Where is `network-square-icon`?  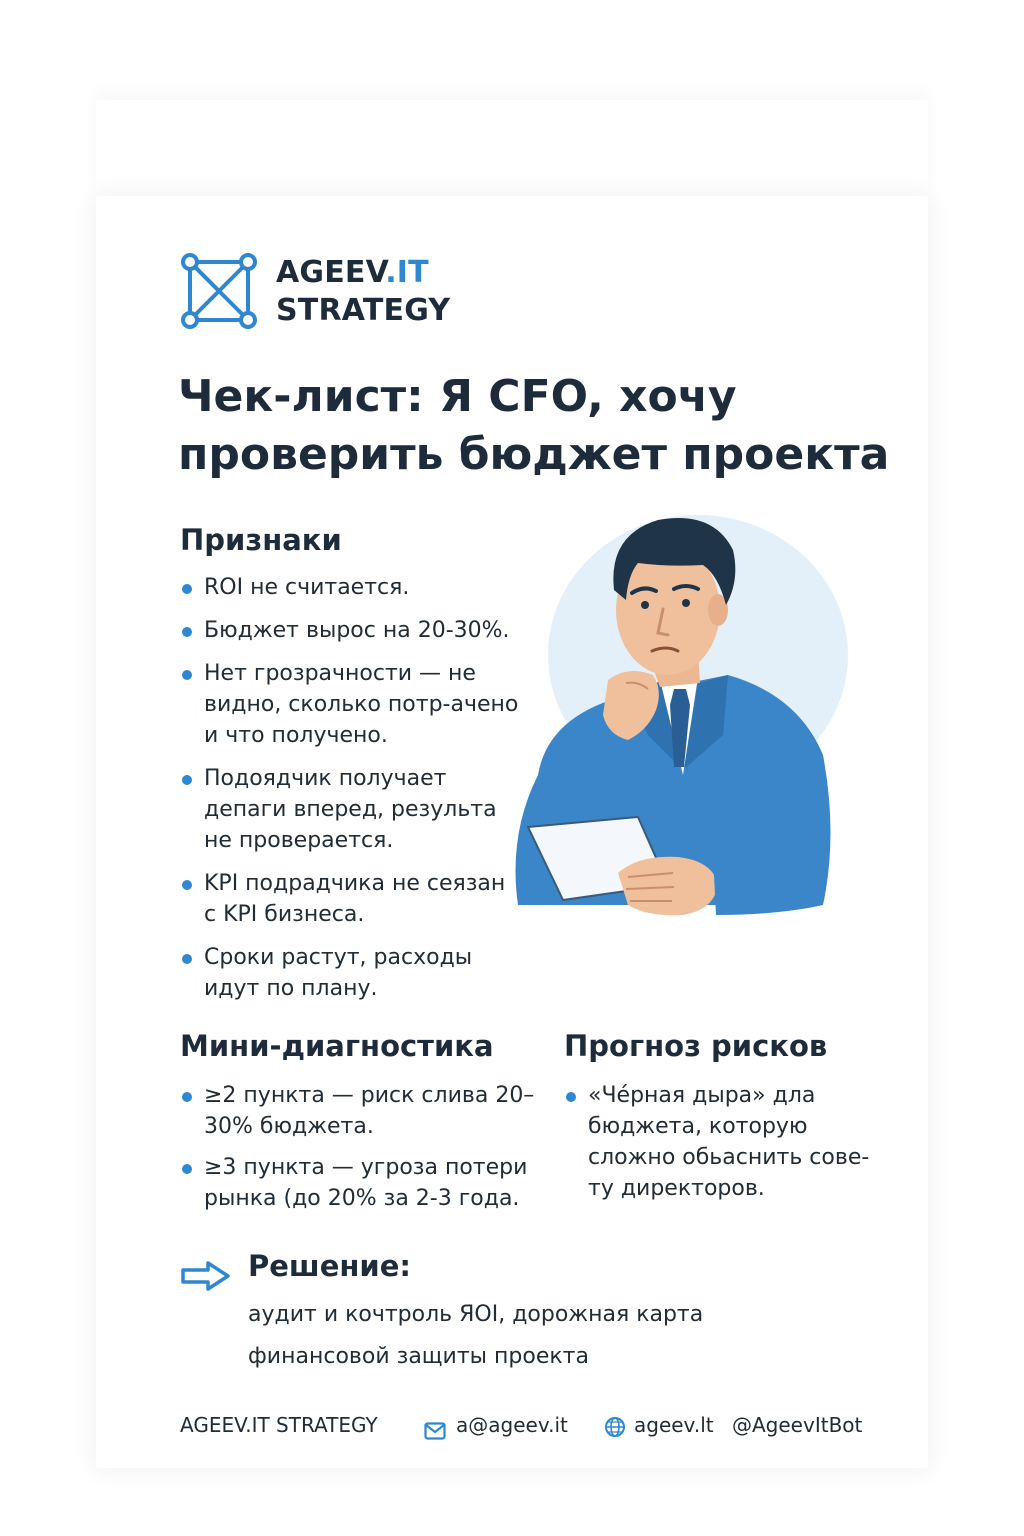 network-square-icon is located at coordinates (219, 291).